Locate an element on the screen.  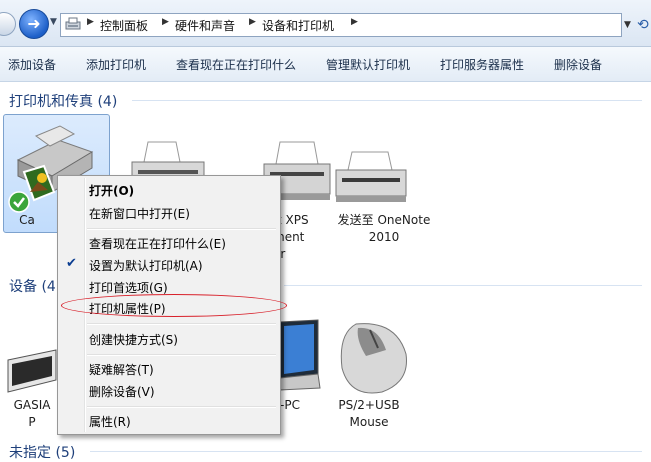
remove-device-button: 删除设备 is located at coordinates (578, 64).